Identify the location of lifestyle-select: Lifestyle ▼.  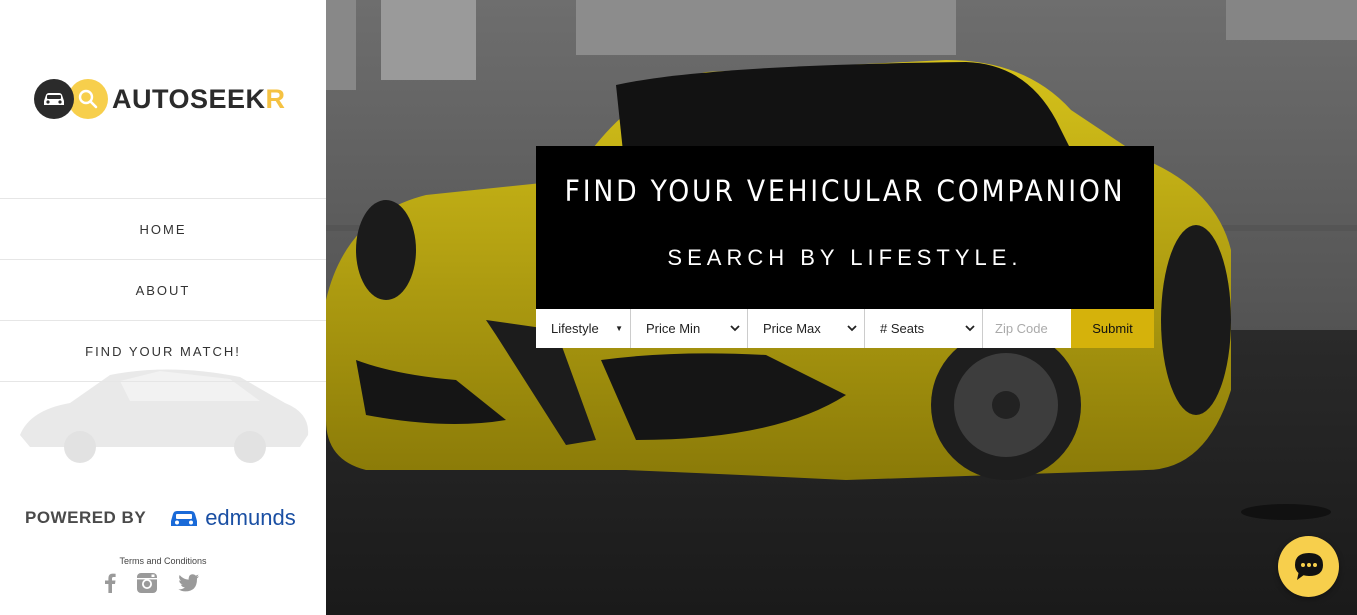
(583, 328).